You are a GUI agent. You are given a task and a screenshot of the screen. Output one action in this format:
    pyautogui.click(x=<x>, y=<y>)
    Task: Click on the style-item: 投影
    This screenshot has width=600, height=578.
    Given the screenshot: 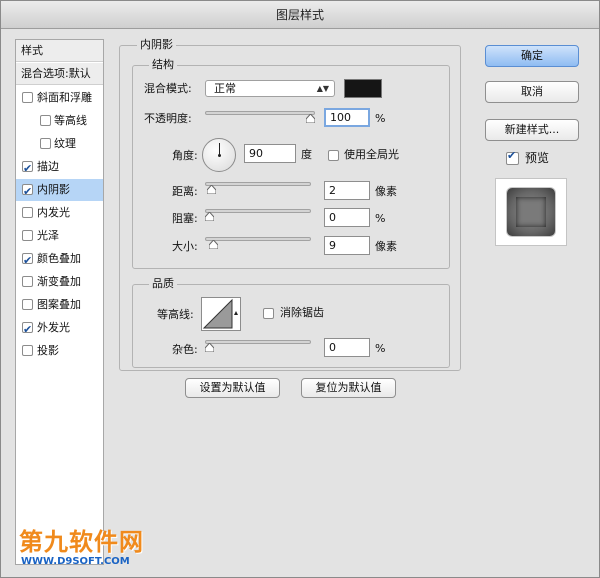 What is the action you would take?
    pyautogui.click(x=59, y=351)
    